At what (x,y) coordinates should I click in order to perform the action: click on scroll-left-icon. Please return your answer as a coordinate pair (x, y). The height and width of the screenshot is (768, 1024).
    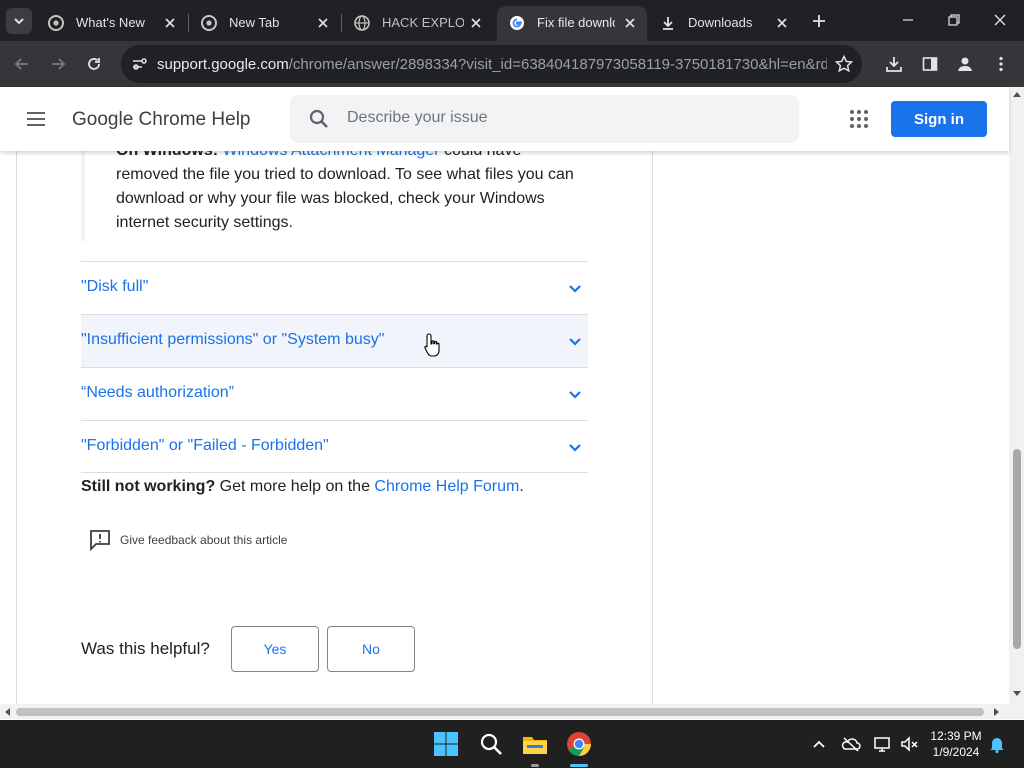
    Looking at the image, I should click on (7, 712).